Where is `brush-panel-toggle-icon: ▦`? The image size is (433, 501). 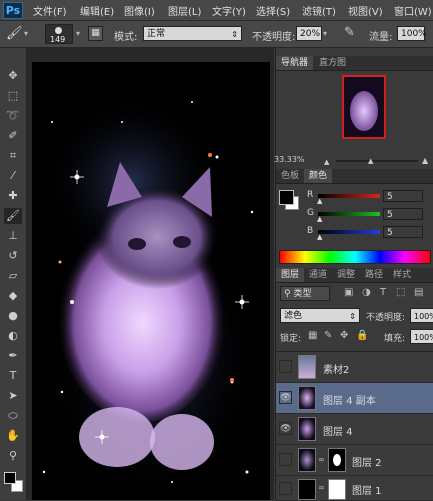
brush-panel-toggle-icon: ▦ is located at coordinates (95, 33).